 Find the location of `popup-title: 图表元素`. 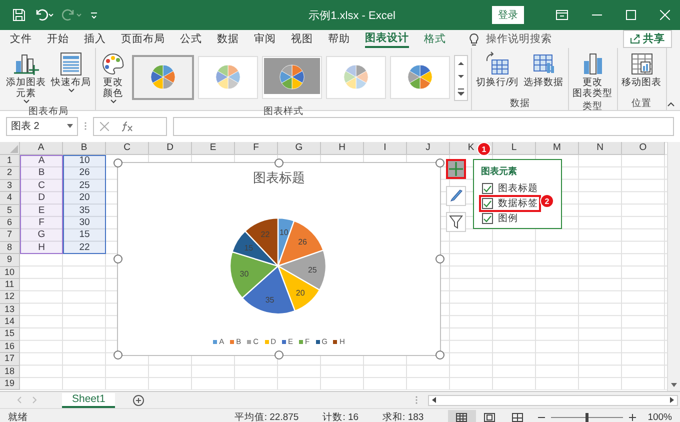

popup-title: 图表元素 is located at coordinates (499, 171).